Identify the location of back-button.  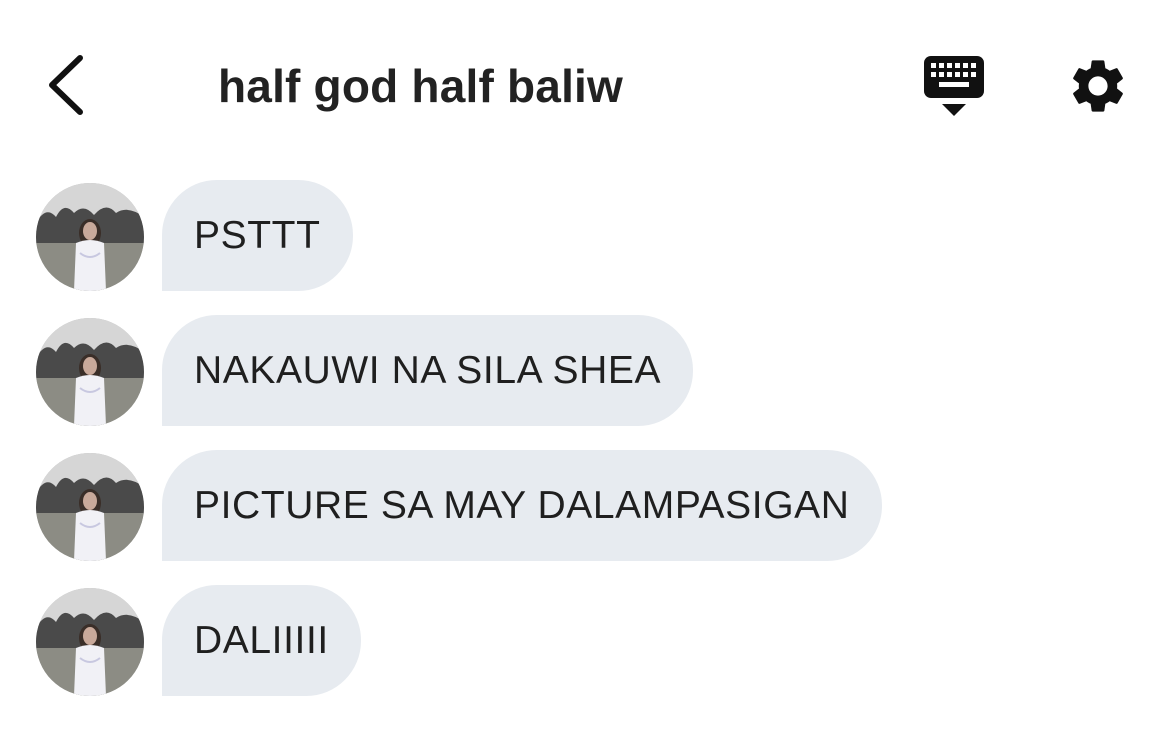
(68, 85).